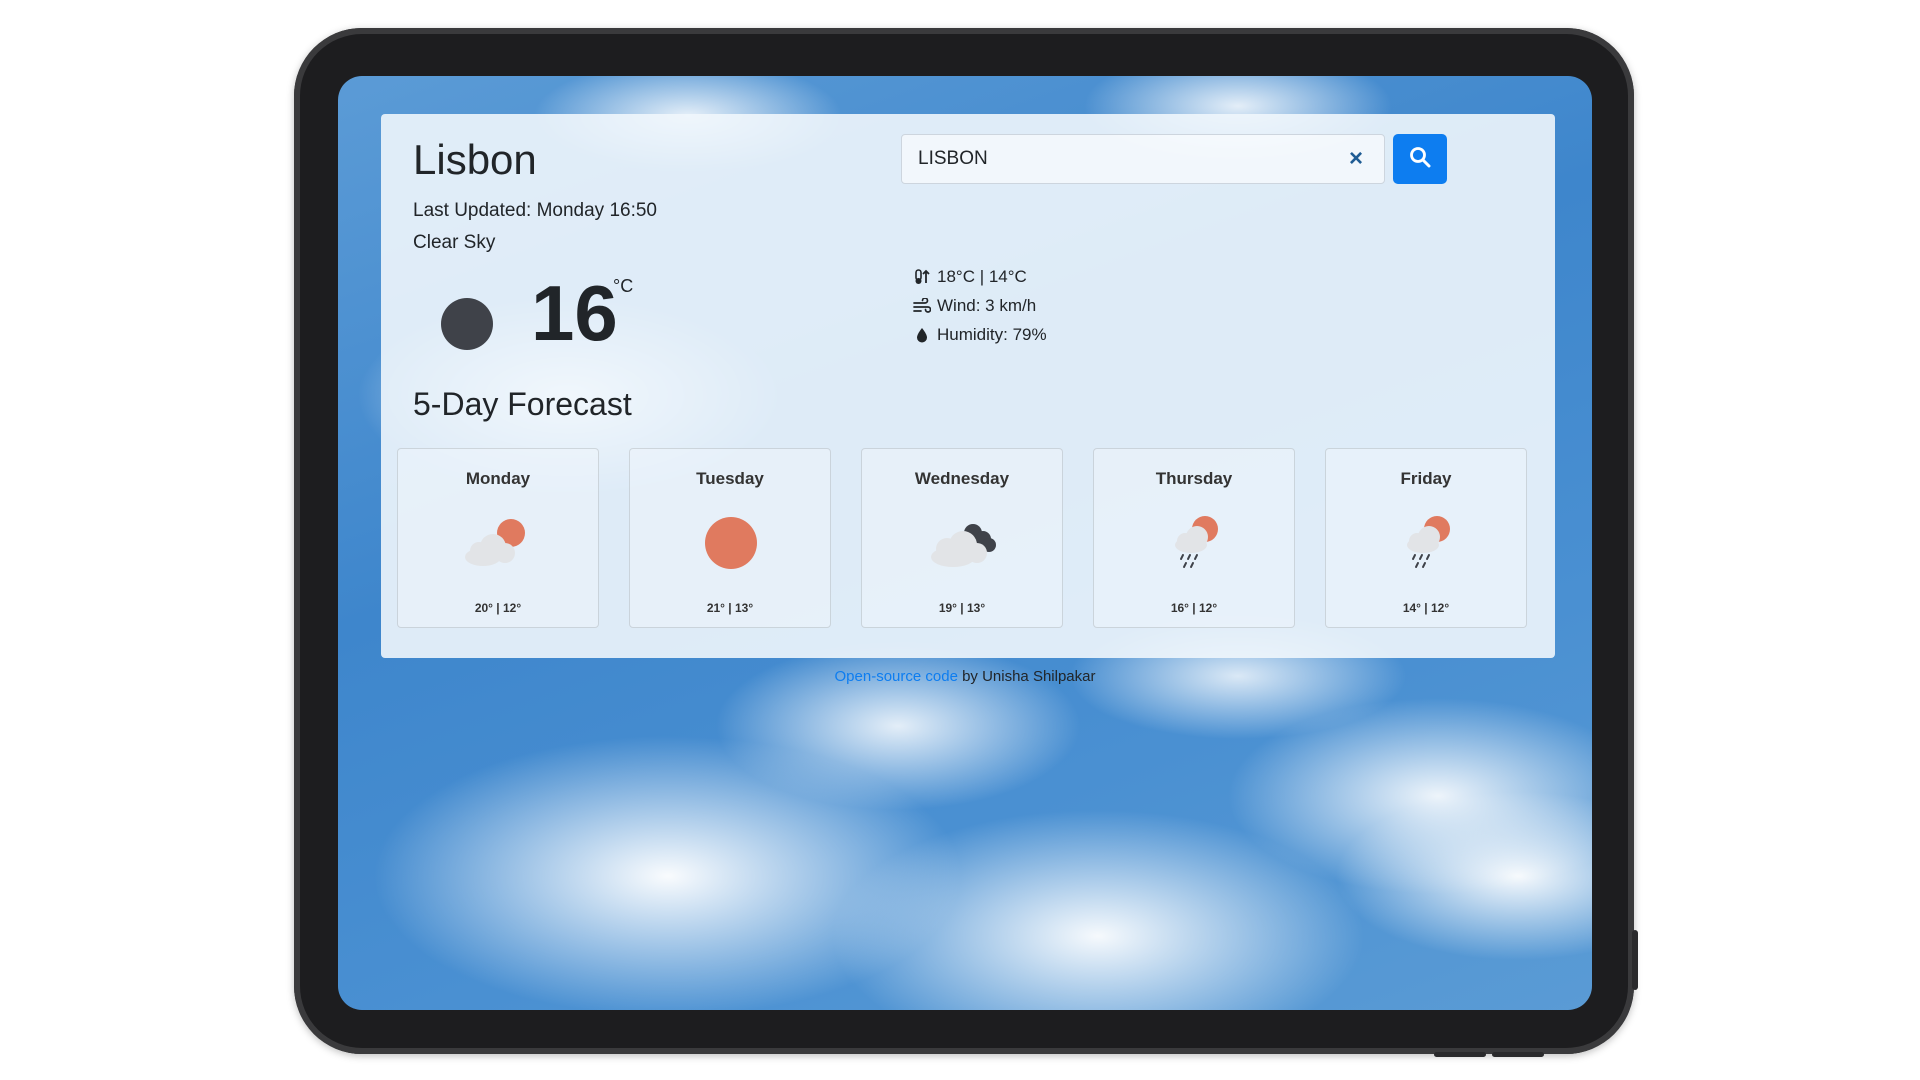  I want to click on cloudy-icon, so click(963, 543).